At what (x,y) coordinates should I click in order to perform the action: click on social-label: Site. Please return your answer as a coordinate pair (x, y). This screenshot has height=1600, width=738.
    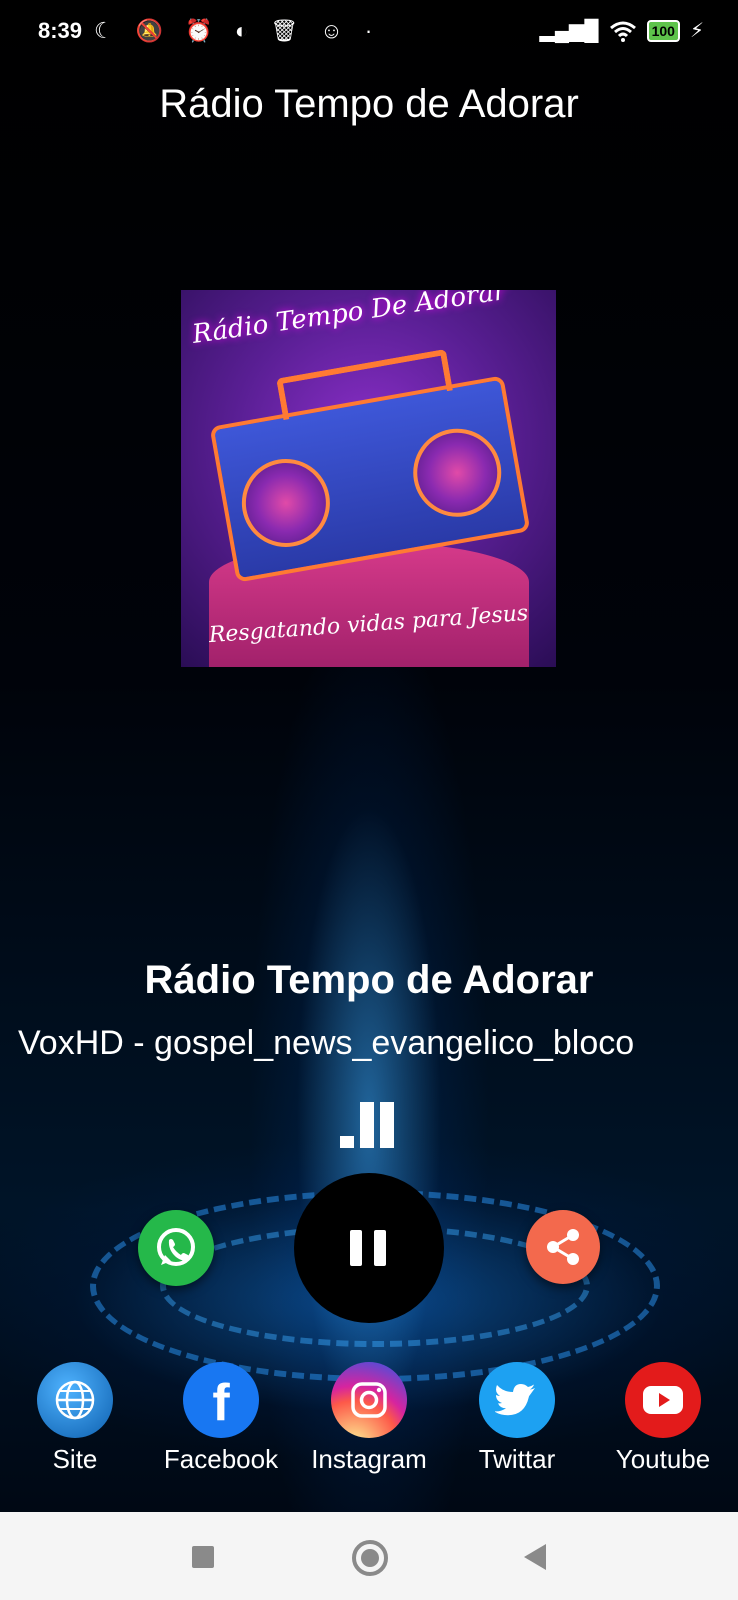
    Looking at the image, I should click on (75, 1459).